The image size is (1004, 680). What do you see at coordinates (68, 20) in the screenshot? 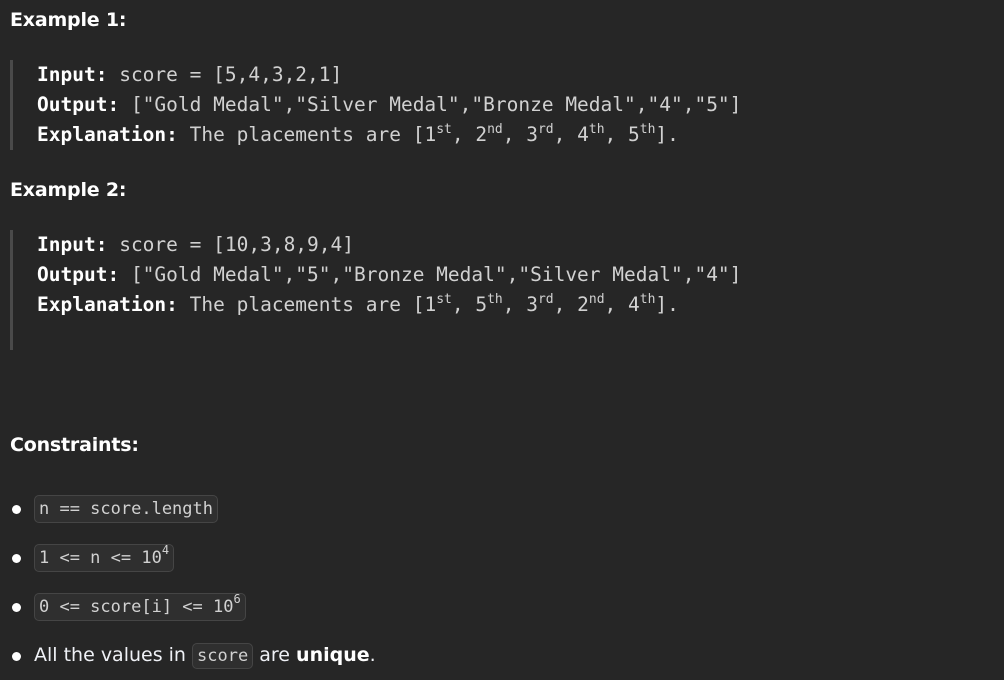
I see `example-1-heading: Example 1:` at bounding box center [68, 20].